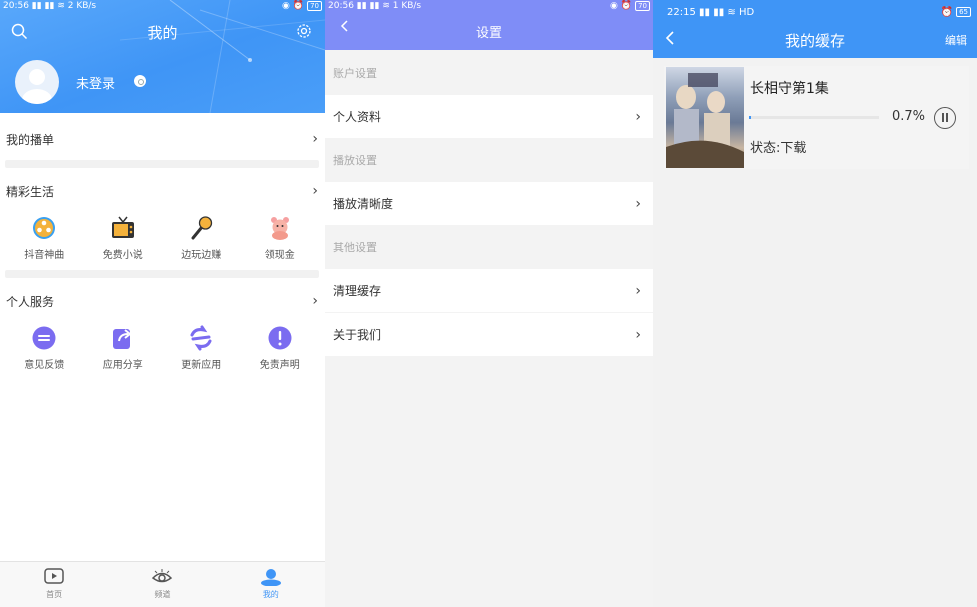  I want to click on grid-item-free-novels: 免费小说, so click(123, 238).